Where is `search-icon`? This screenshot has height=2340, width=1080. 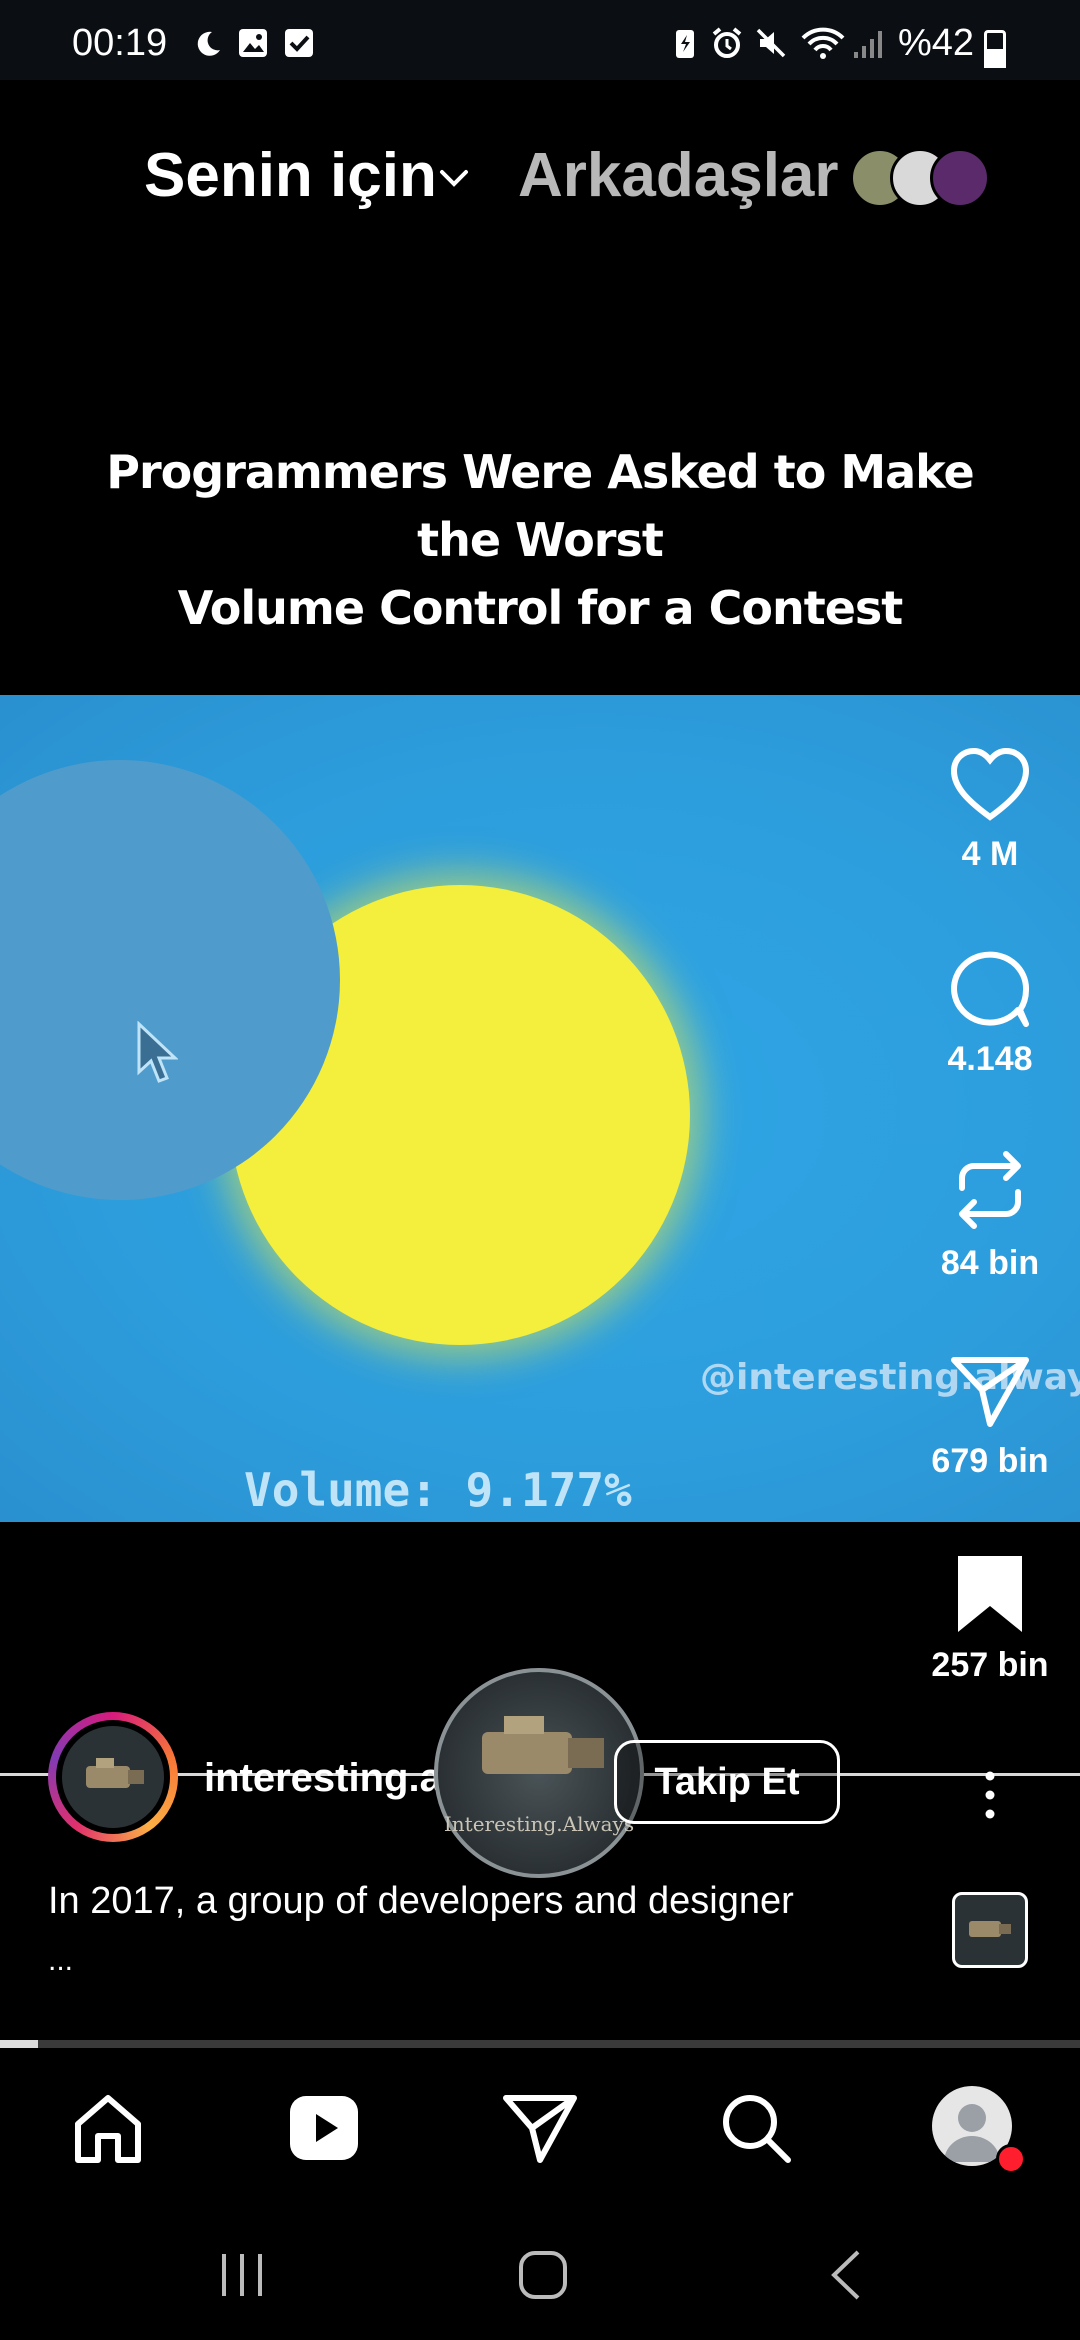
search-icon is located at coordinates (756, 2128).